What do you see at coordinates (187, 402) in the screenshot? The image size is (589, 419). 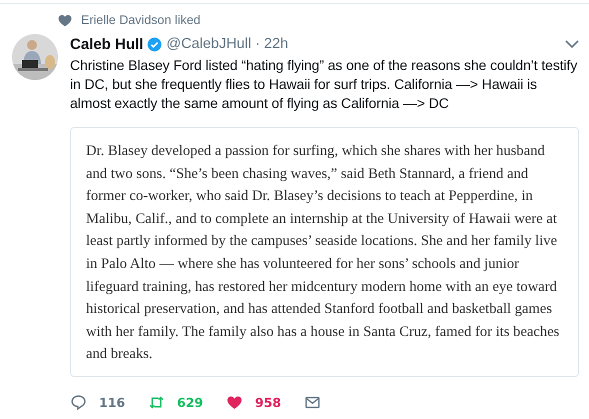 I see `retweet-action: 629` at bounding box center [187, 402].